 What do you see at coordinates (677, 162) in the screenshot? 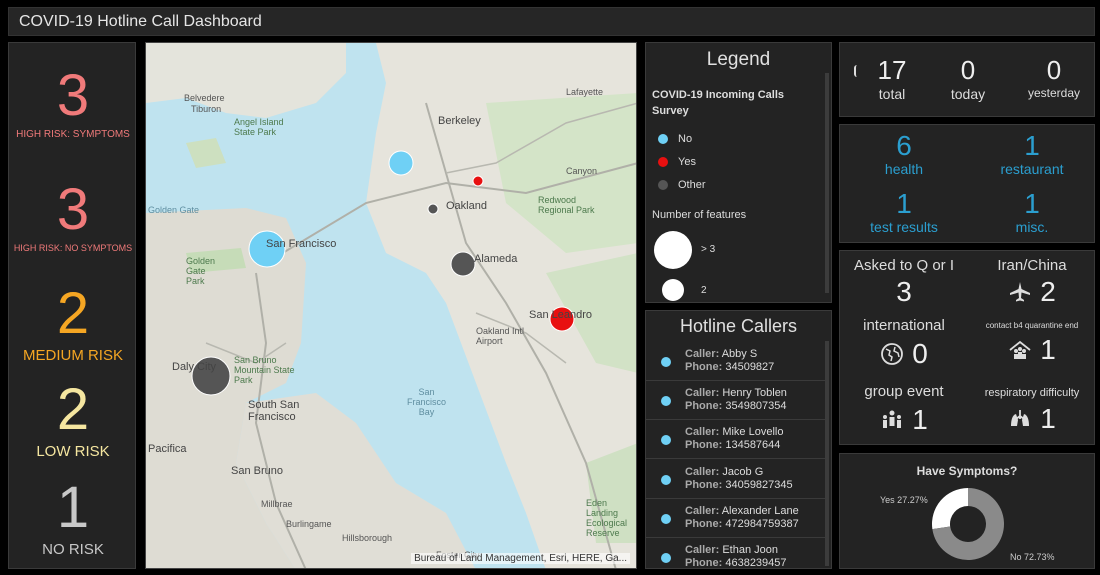
I see `legend-item-yes: Yes` at bounding box center [677, 162].